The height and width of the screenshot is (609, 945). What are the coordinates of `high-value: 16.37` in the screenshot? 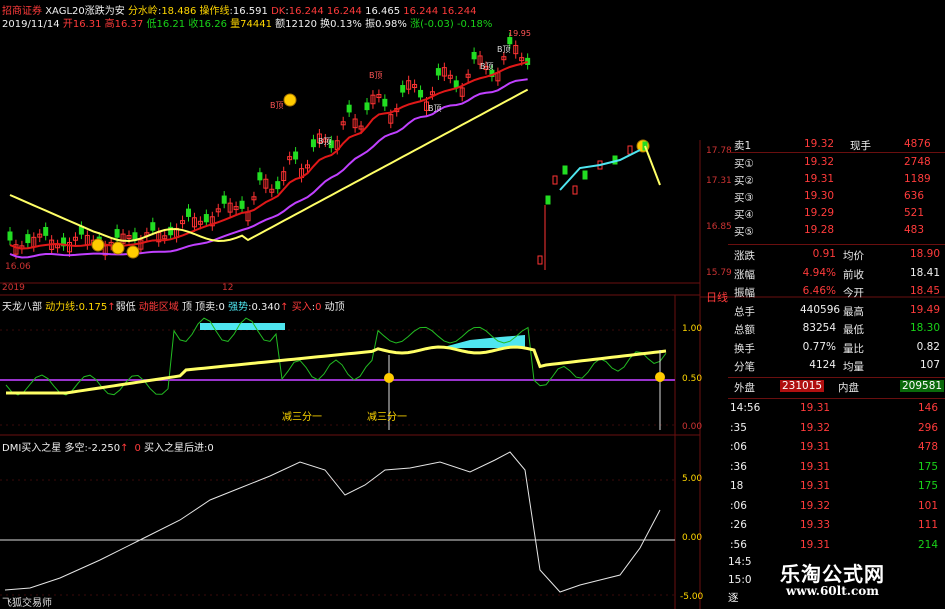 It's located at (129, 24).